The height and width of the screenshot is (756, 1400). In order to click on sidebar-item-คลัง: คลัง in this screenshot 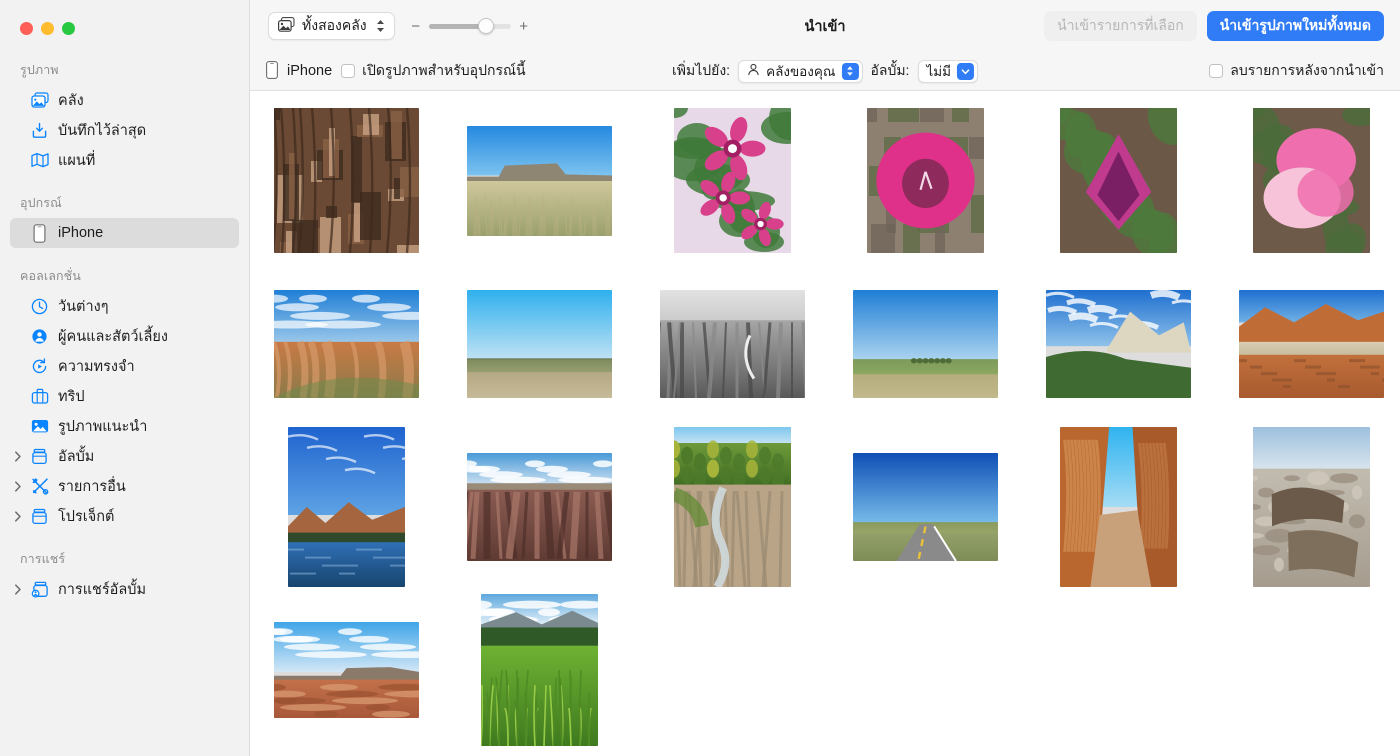, I will do `click(124, 100)`.